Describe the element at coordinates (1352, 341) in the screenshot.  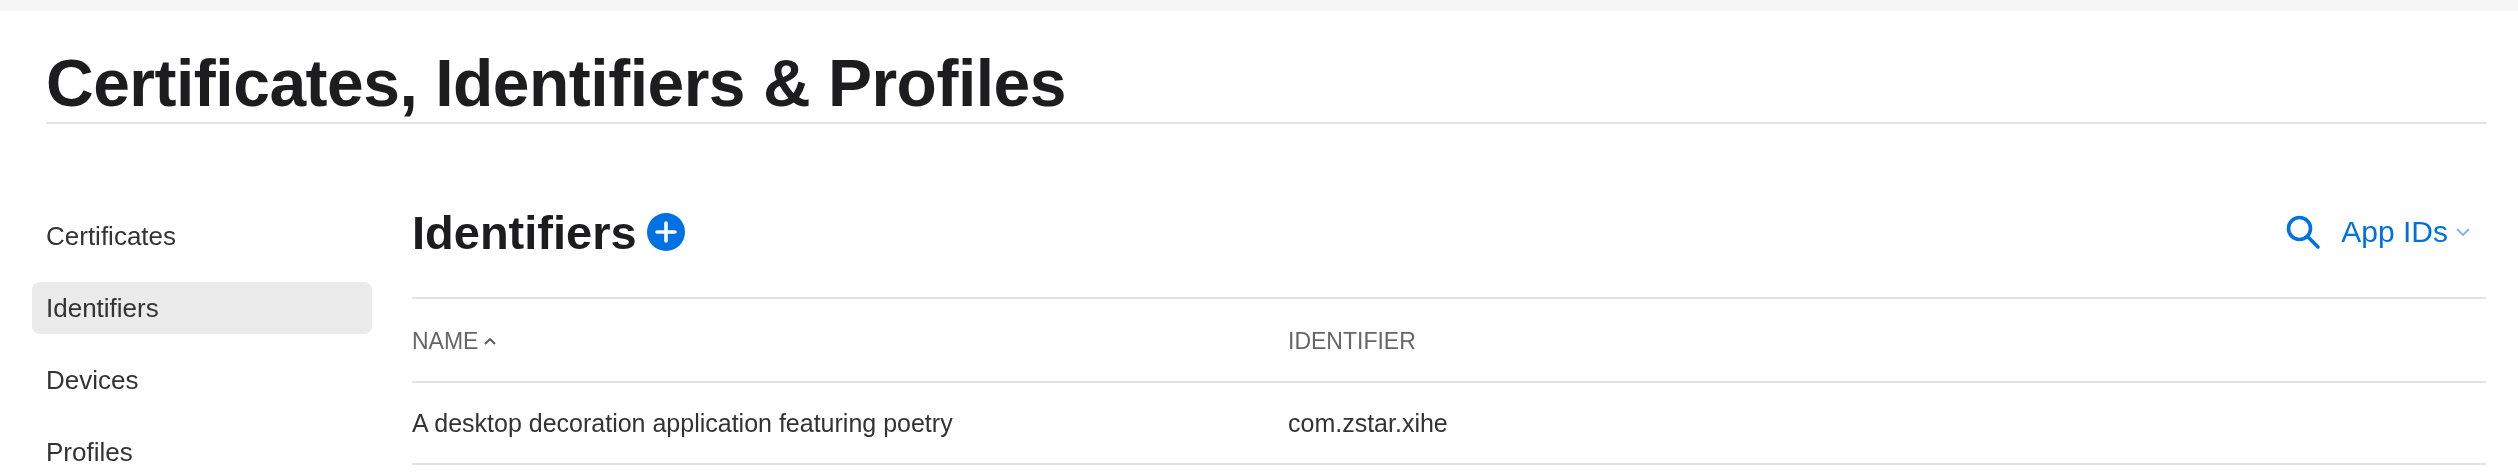
I see `column-header: IDENTIFIER` at that location.